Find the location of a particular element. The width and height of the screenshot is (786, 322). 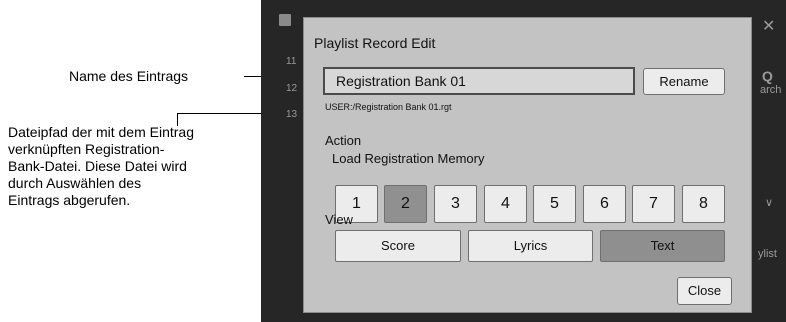

annotation-line-4: durch Auswählen des is located at coordinates (75, 183).